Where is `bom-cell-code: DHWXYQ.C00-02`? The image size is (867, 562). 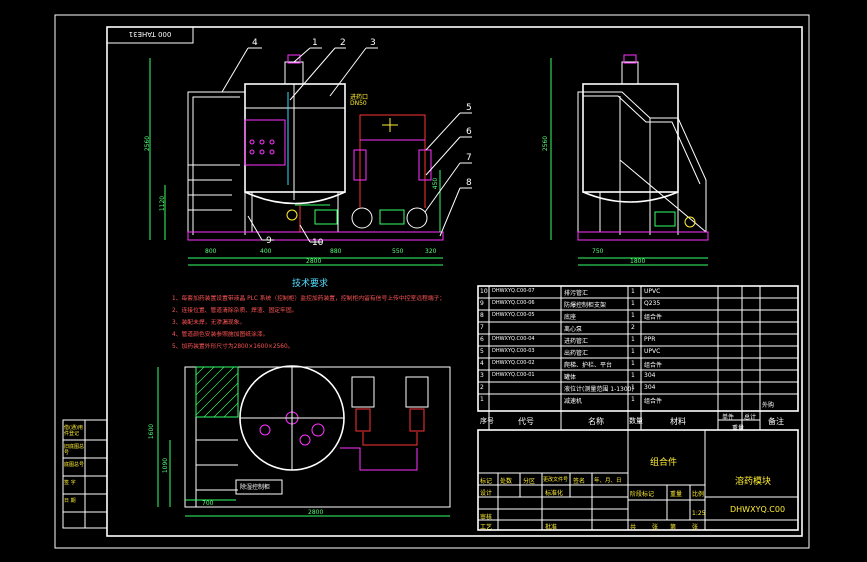
bom-cell-code: DHWXYQ.C00-02 is located at coordinates (513, 363).